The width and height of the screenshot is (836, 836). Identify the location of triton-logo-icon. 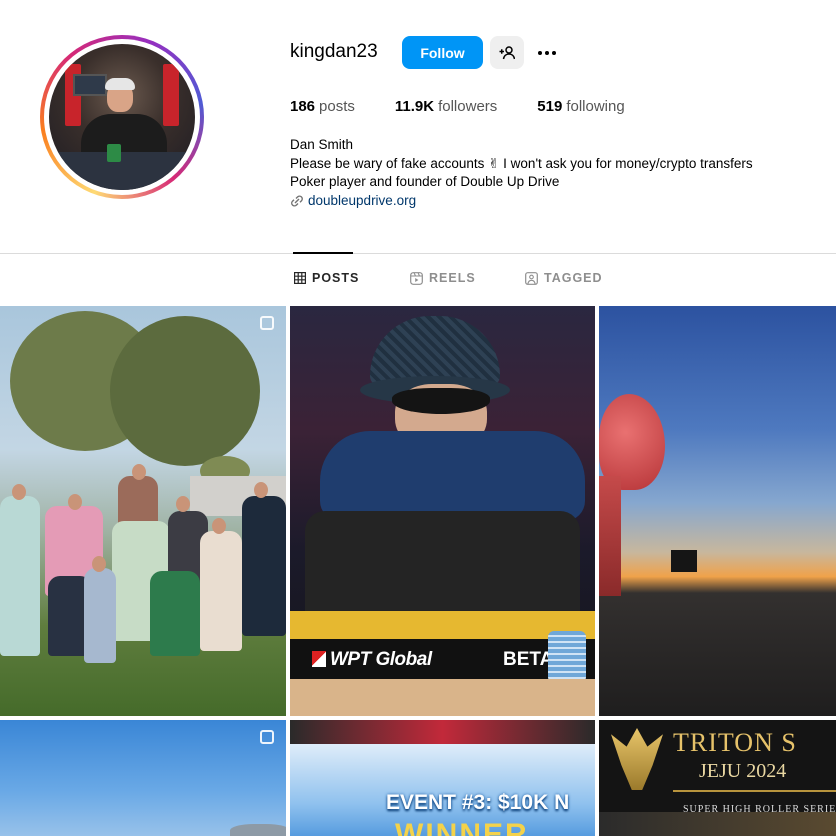
(637, 759).